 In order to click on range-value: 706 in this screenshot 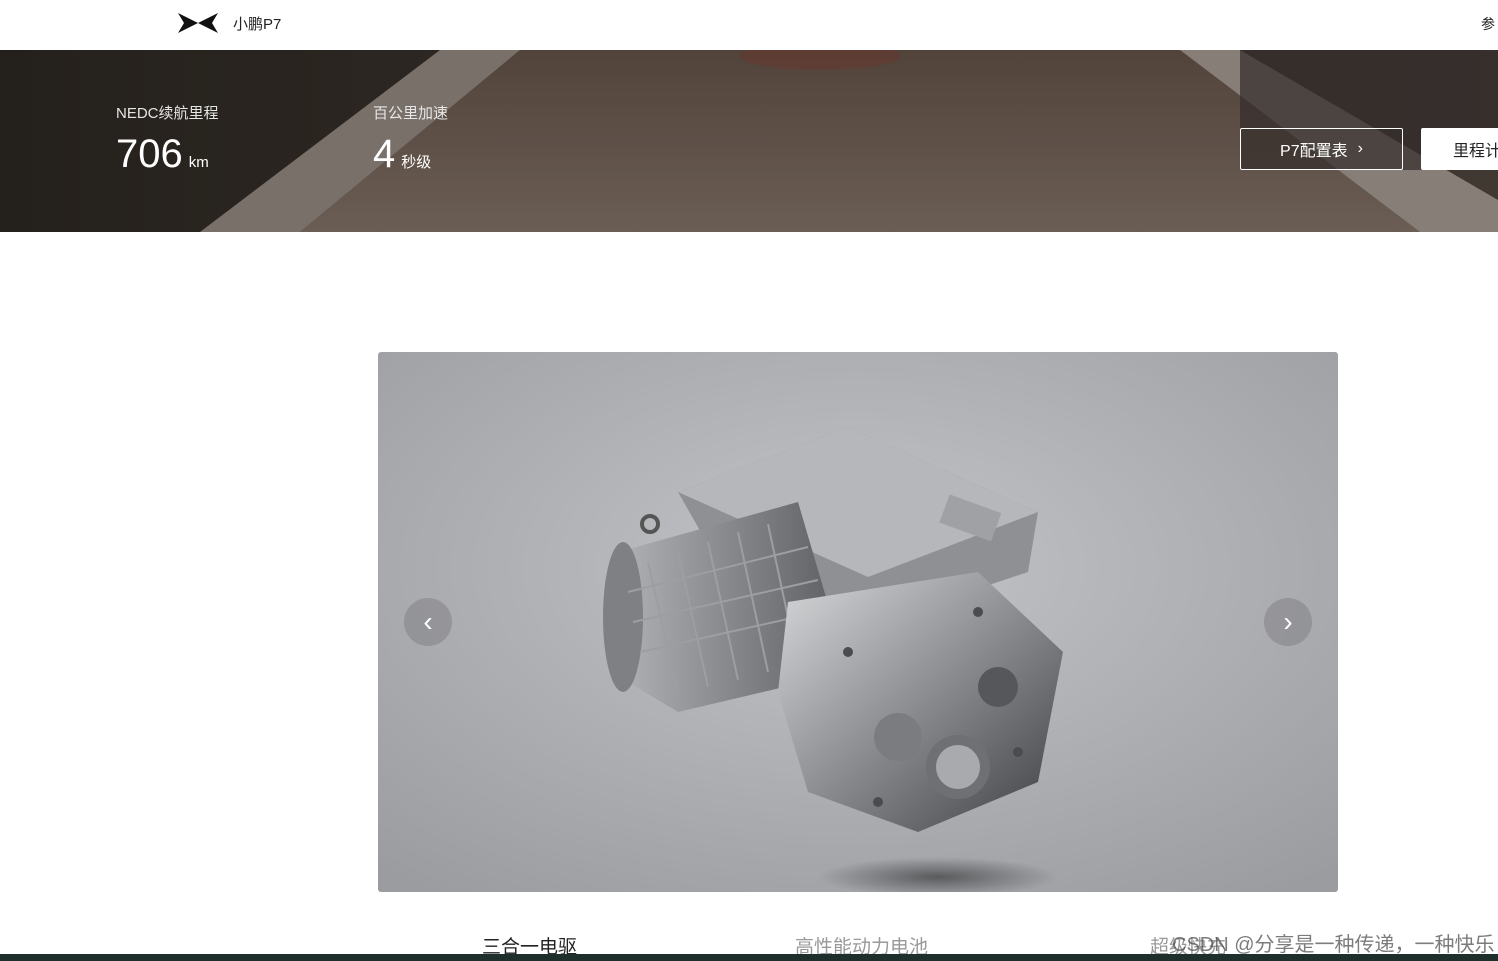, I will do `click(149, 154)`.